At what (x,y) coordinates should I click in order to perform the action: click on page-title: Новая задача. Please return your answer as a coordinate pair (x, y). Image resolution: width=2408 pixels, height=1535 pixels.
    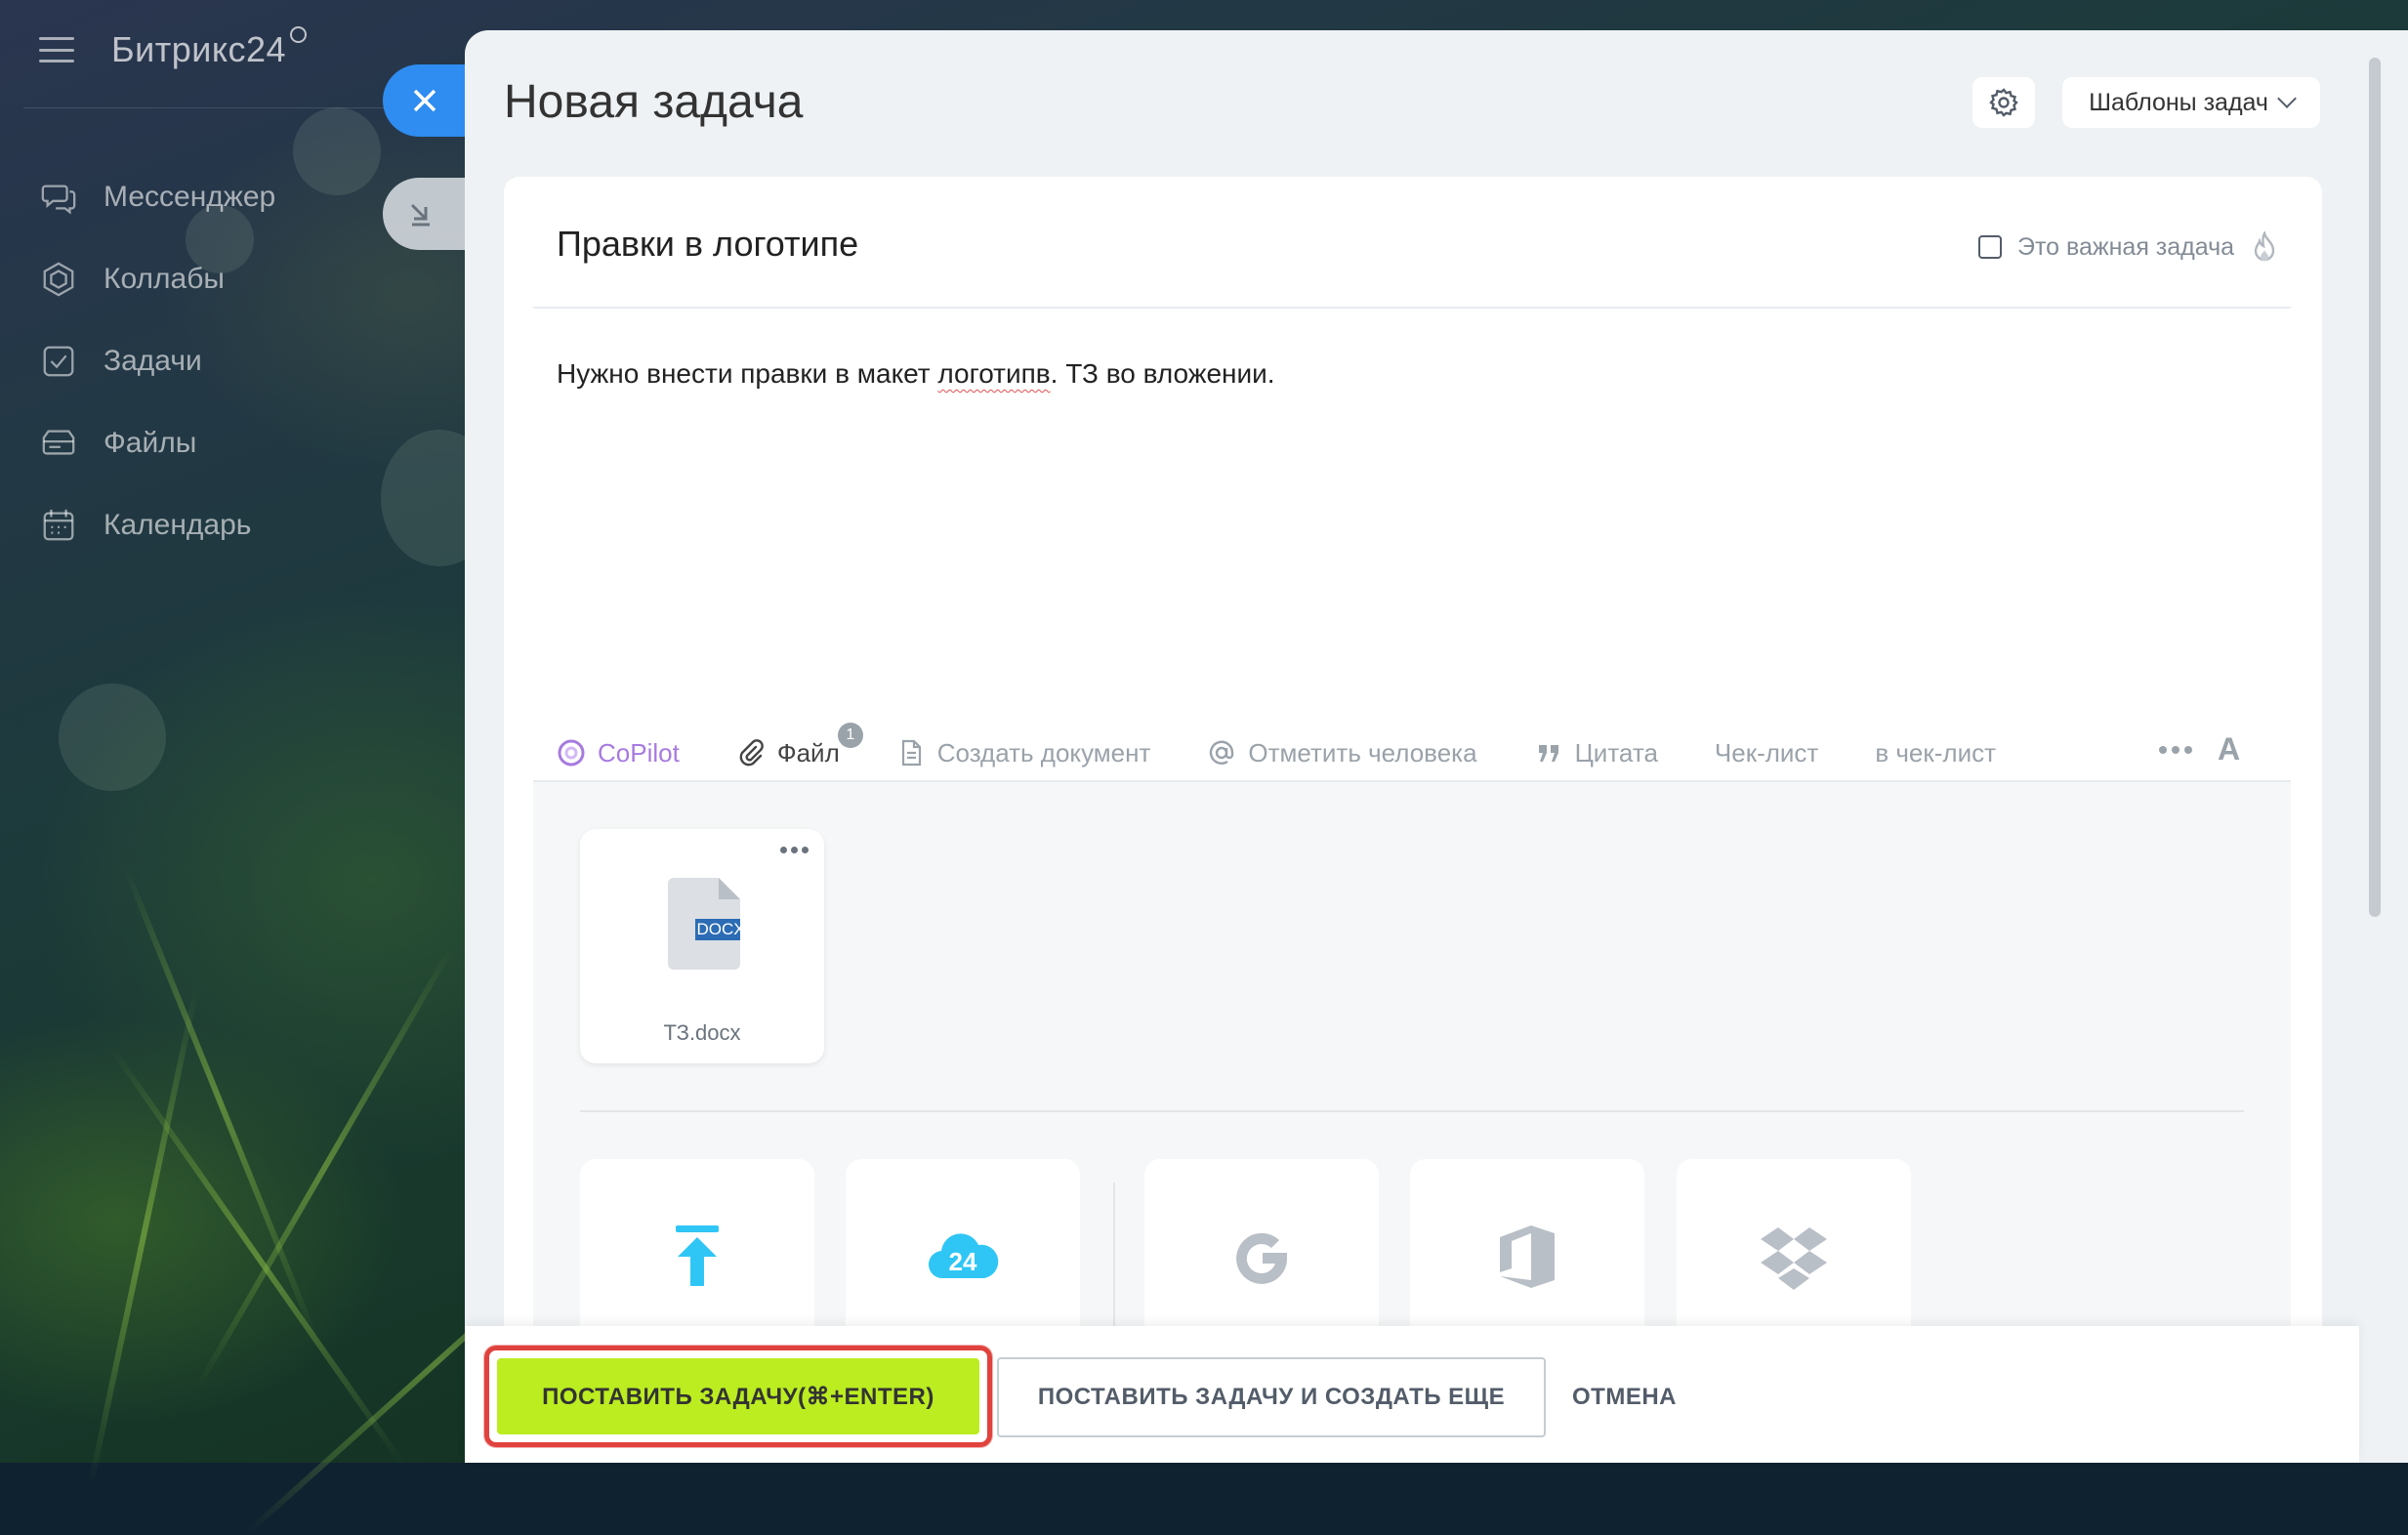
    Looking at the image, I should click on (654, 102).